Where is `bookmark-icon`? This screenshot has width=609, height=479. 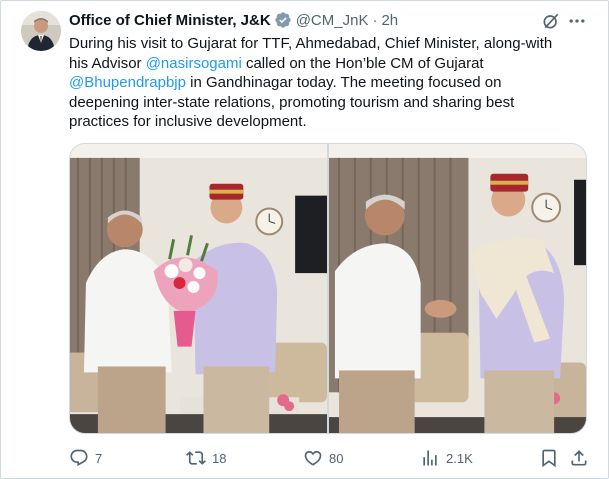
bookmark-icon is located at coordinates (549, 458).